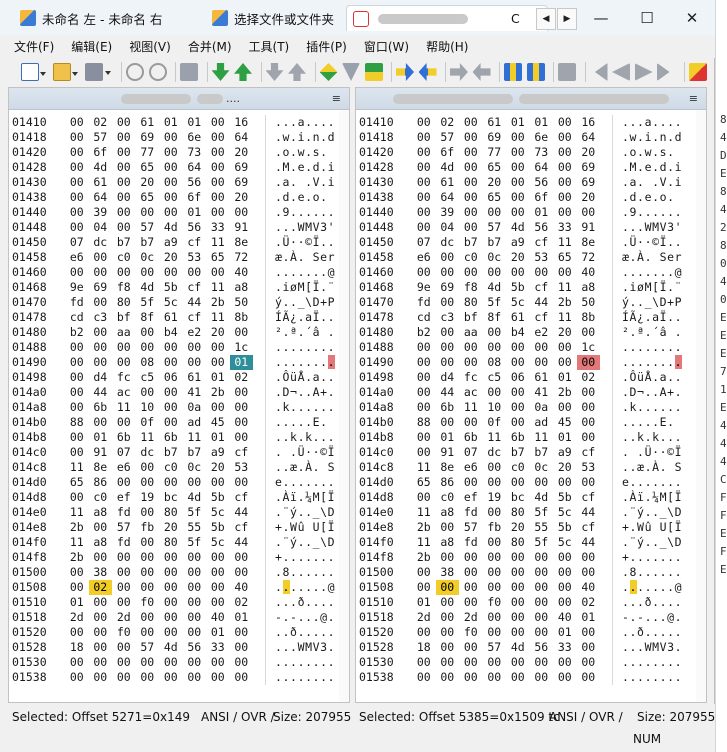 The image size is (727, 752). I want to click on hex-row: 01418 00 57 00 69 00 6e 00 64 .w.i.n.d, so click(531, 137).